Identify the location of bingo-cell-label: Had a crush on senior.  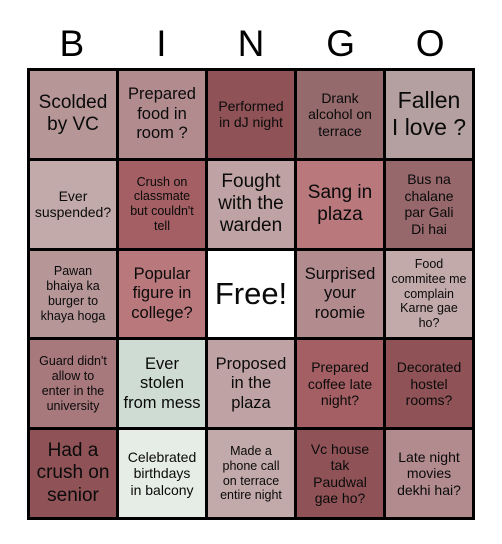
(73, 472).